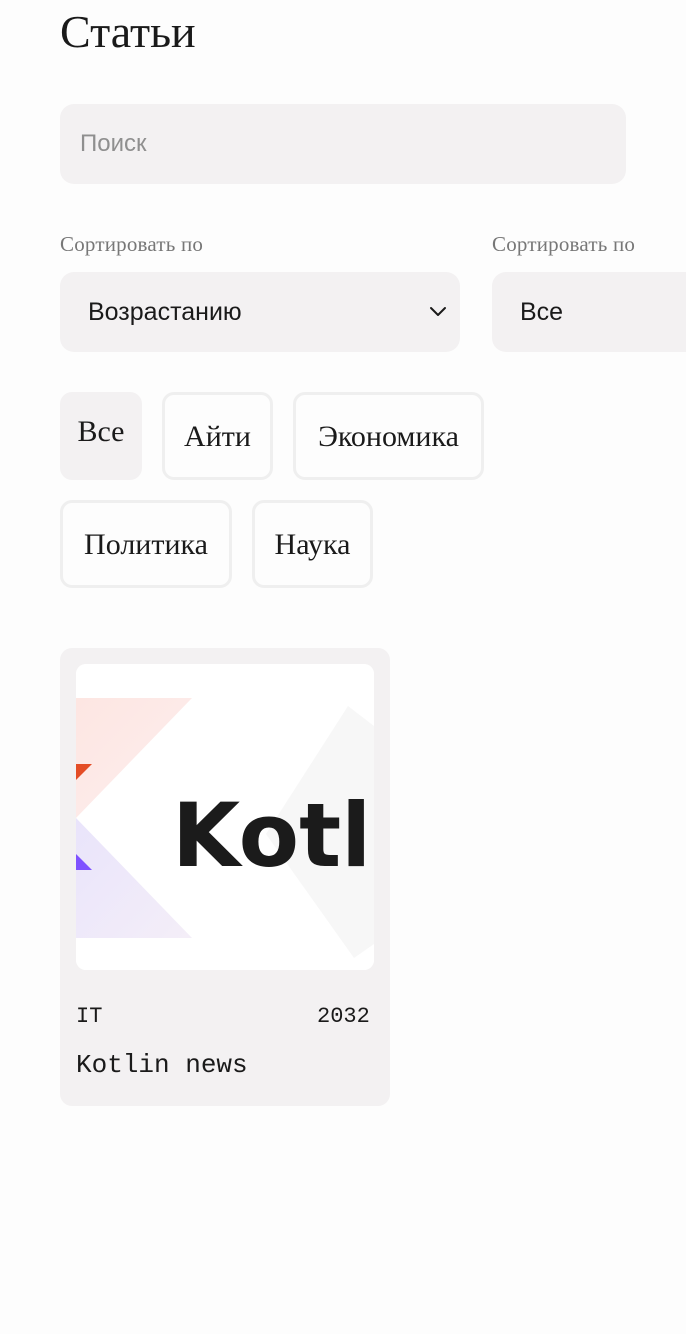  Describe the element at coordinates (165, 311) in the screenshot. I see `sort-order-value: Возрастанию` at that location.